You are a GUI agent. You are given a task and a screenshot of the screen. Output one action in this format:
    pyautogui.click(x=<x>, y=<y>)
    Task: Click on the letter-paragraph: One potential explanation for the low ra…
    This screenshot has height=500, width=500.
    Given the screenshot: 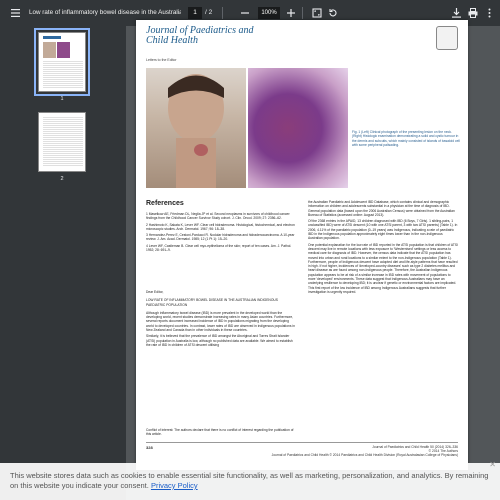 What is the action you would take?
    pyautogui.click(x=383, y=268)
    